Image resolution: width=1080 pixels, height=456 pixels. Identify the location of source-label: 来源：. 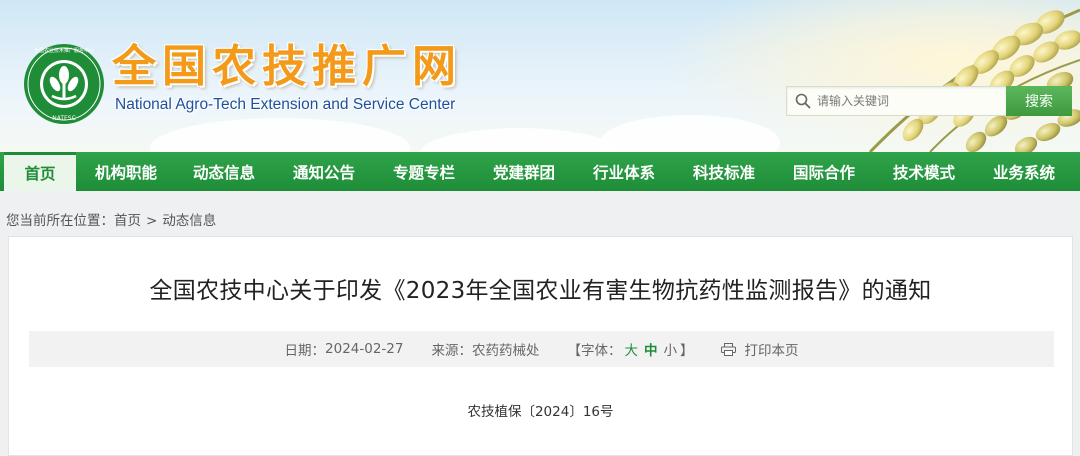
(451, 351).